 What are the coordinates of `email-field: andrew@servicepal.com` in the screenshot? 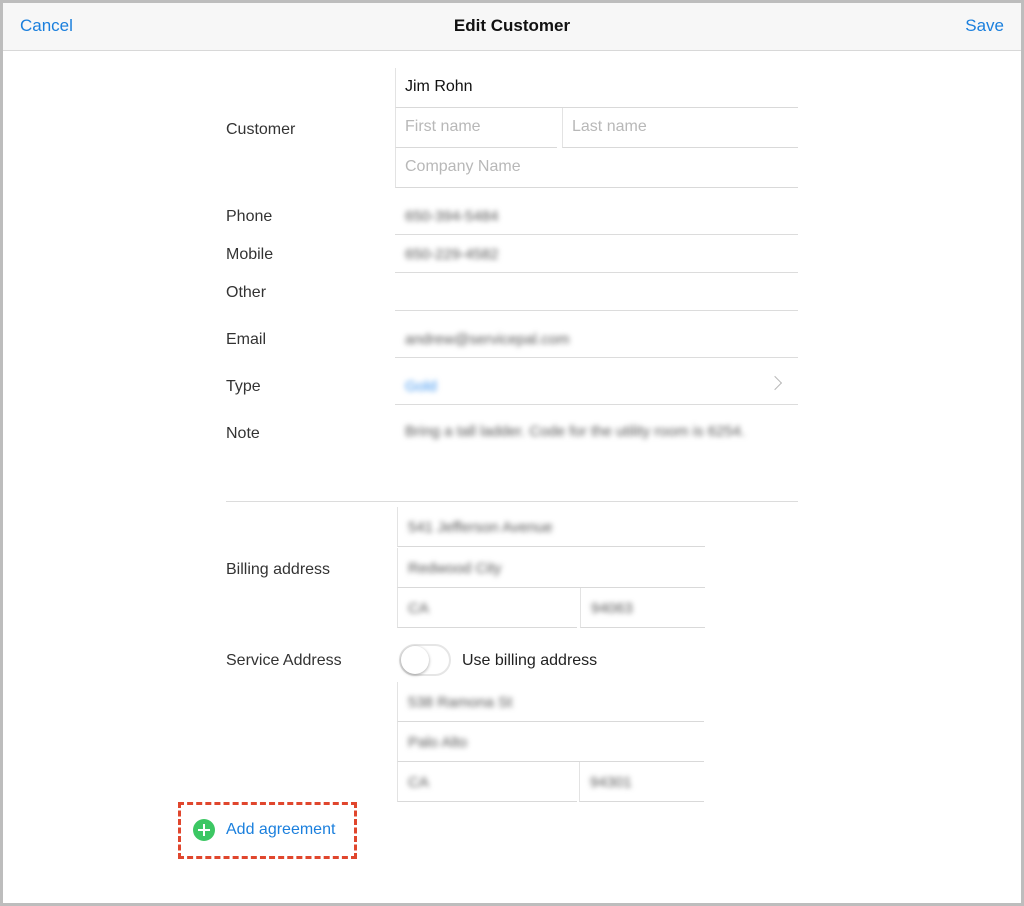 It's located at (487, 339).